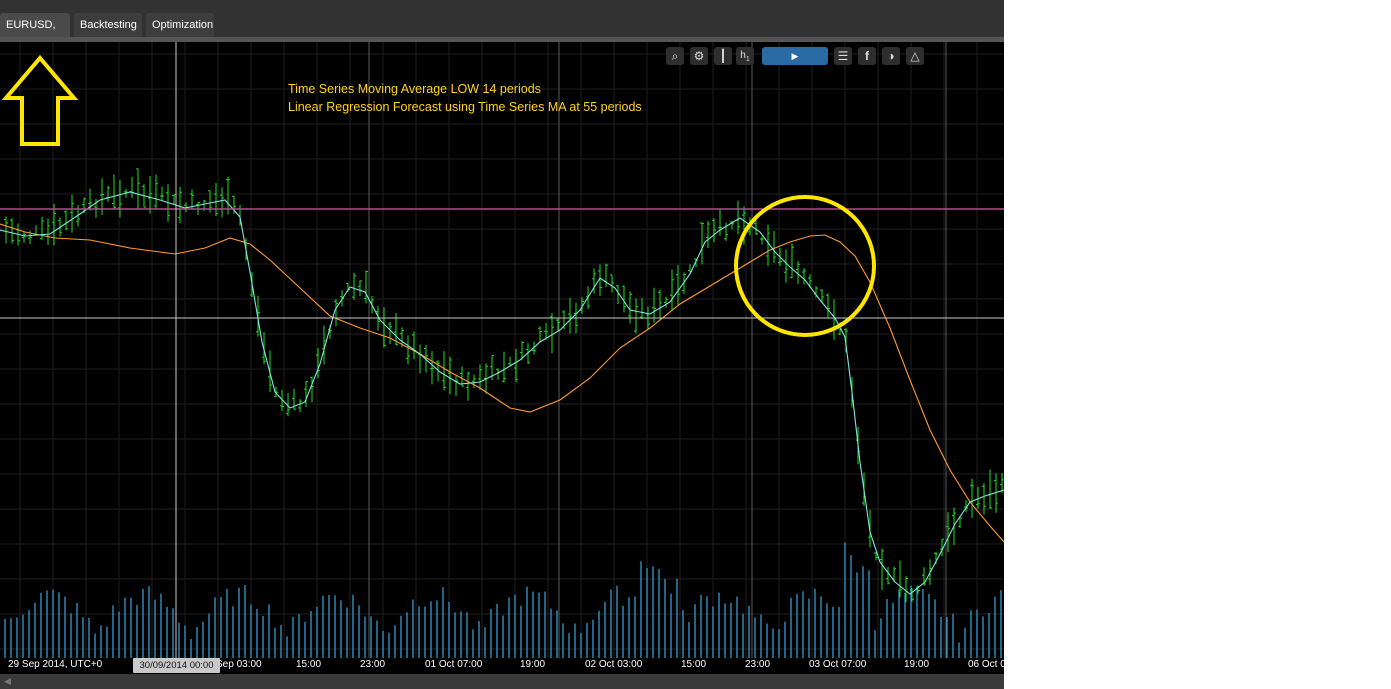 The width and height of the screenshot is (1391, 689). I want to click on tab-backtesting: Backtesting, so click(108, 25).